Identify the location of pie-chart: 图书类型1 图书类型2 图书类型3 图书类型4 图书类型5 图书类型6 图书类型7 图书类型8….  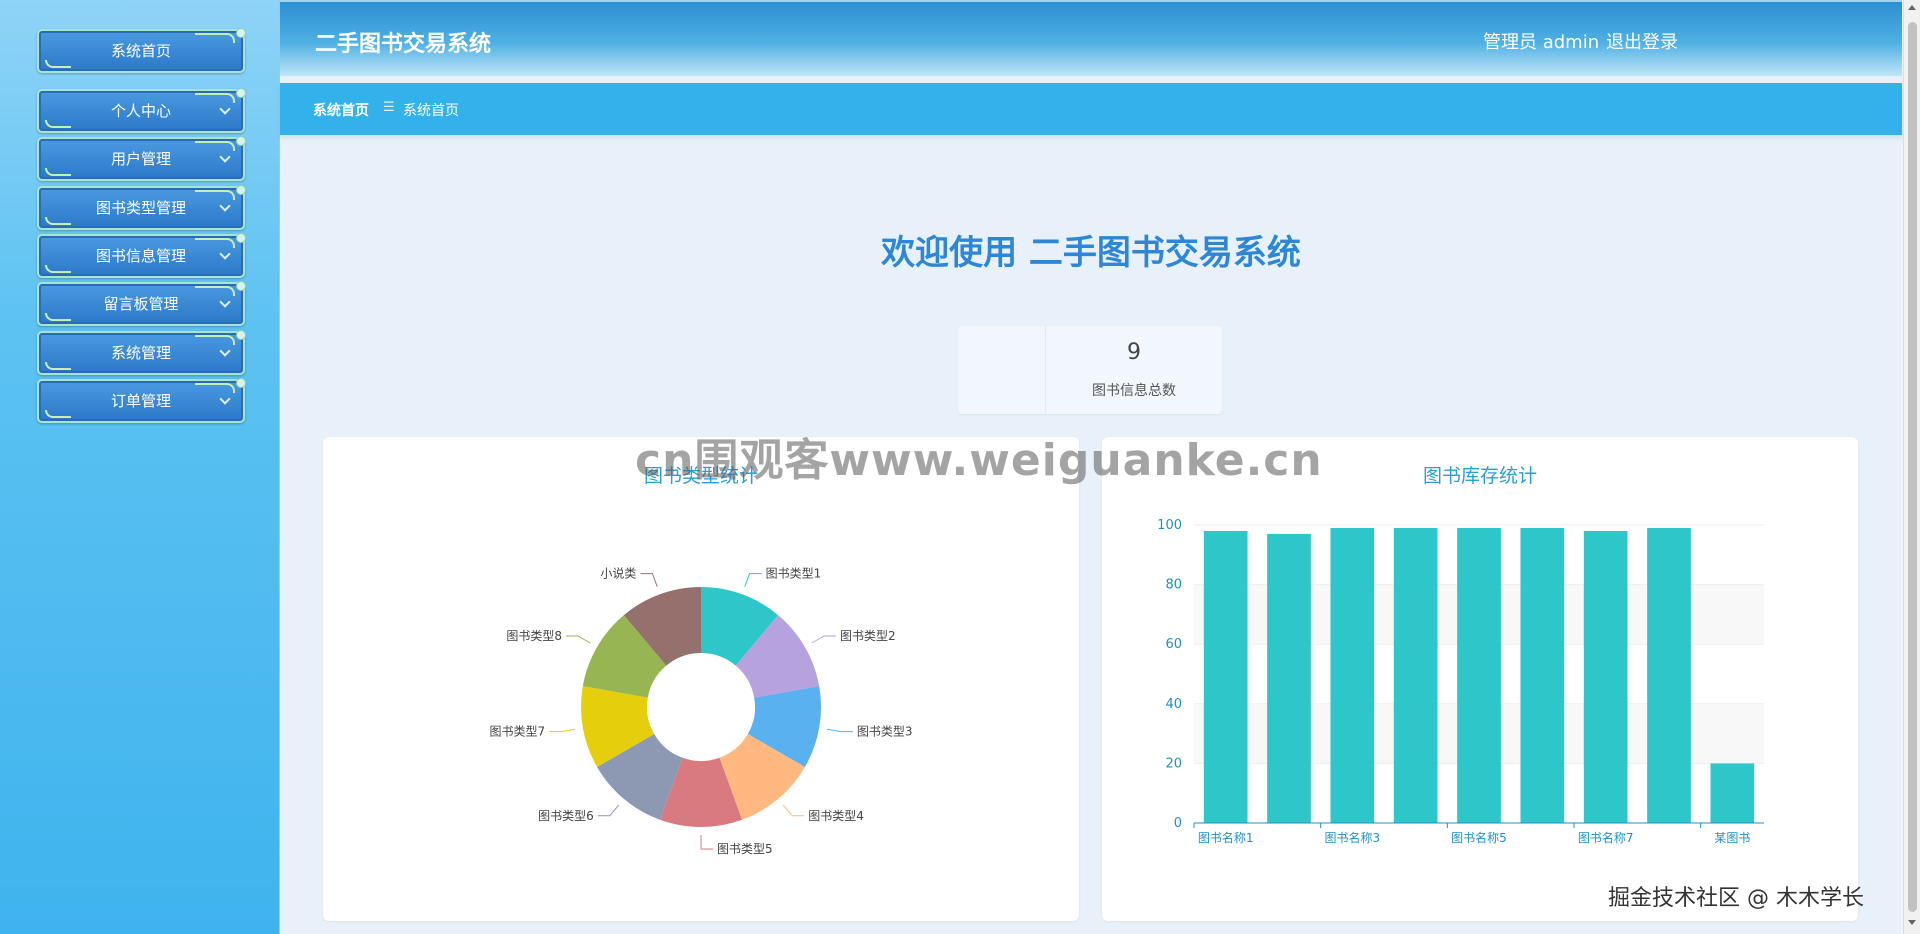
(701, 711).